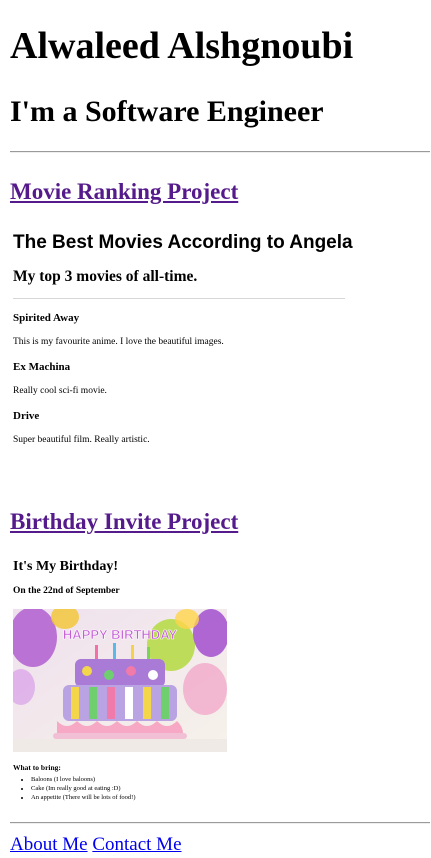 The image size is (431, 858). What do you see at coordinates (66, 591) in the screenshot?
I see `birthday-date: On the 22nd of September` at bounding box center [66, 591].